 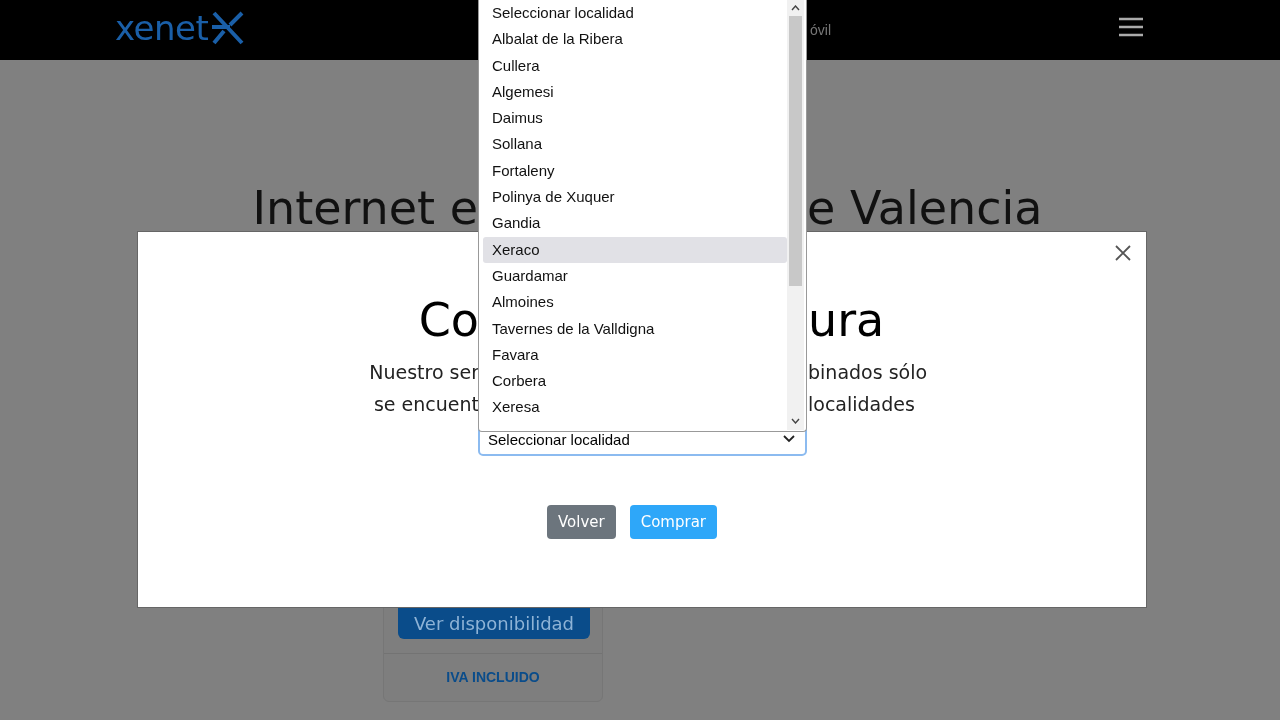 What do you see at coordinates (581, 522) in the screenshot?
I see `back-button: Volver` at bounding box center [581, 522].